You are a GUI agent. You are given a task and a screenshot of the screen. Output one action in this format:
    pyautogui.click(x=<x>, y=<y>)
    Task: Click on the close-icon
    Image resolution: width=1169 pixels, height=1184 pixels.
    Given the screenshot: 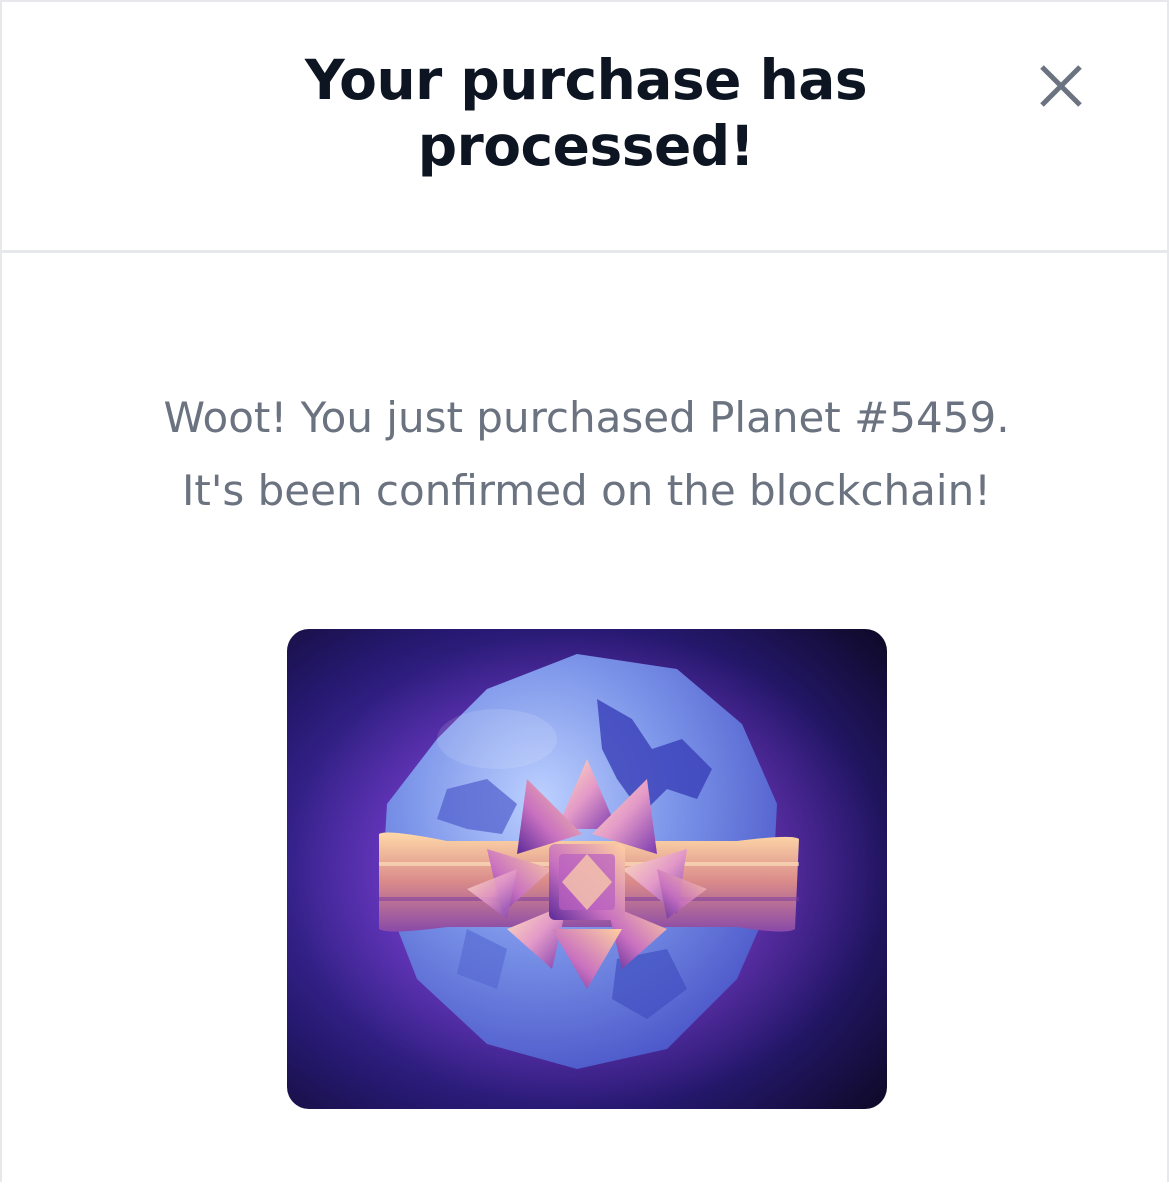 What is the action you would take?
    pyautogui.click(x=1061, y=86)
    